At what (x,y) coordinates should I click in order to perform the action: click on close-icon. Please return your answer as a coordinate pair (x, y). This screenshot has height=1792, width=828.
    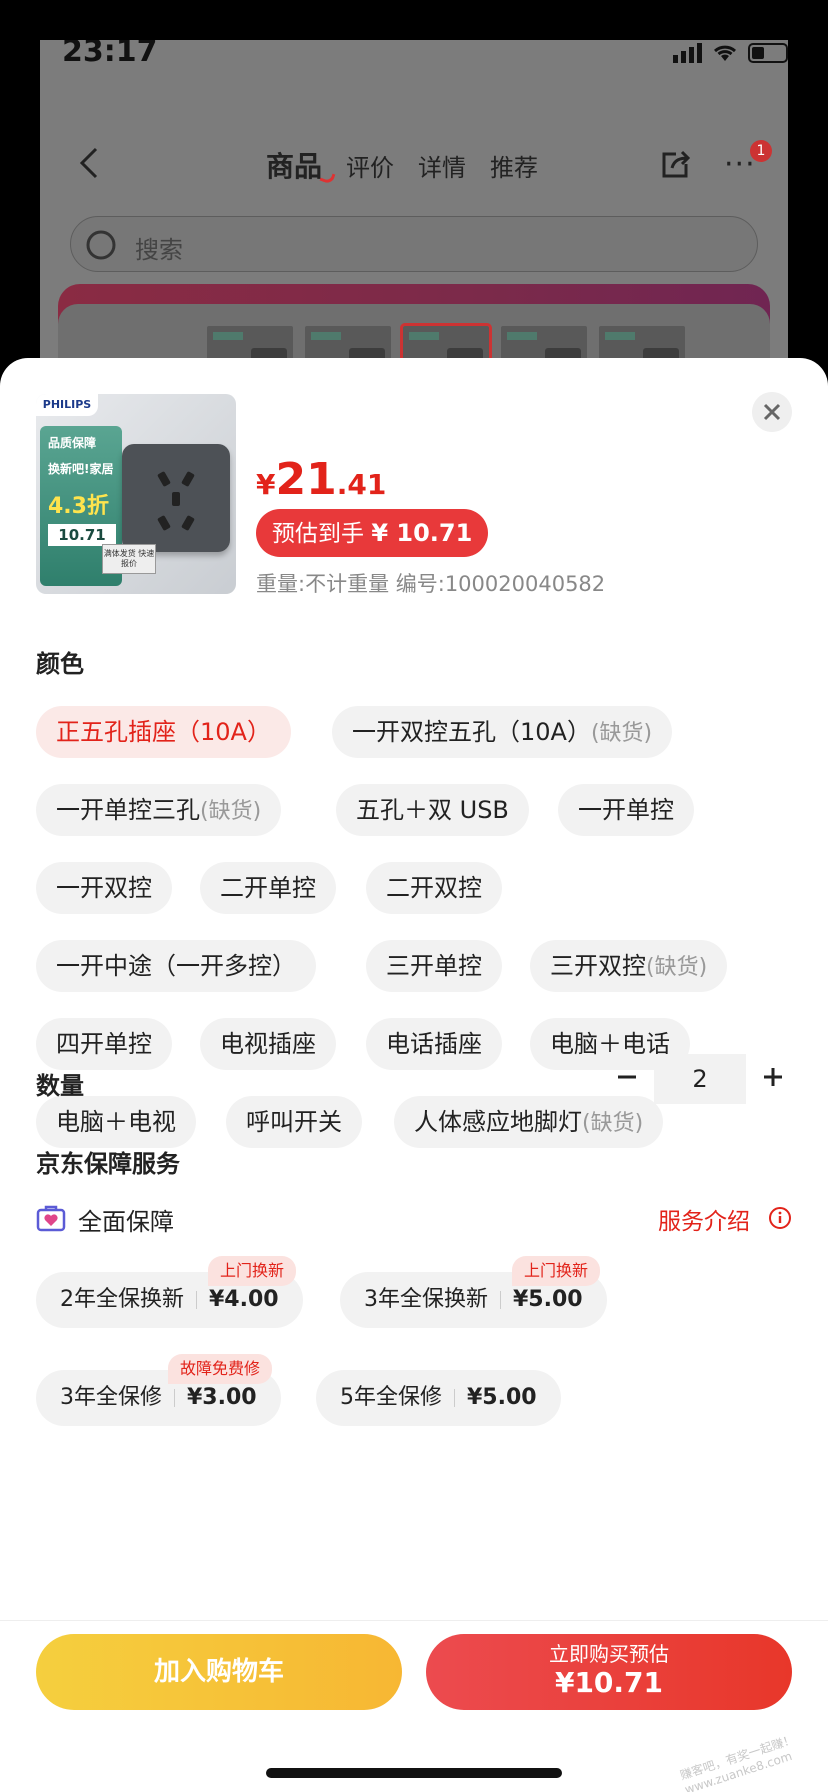
    Looking at the image, I should click on (772, 412).